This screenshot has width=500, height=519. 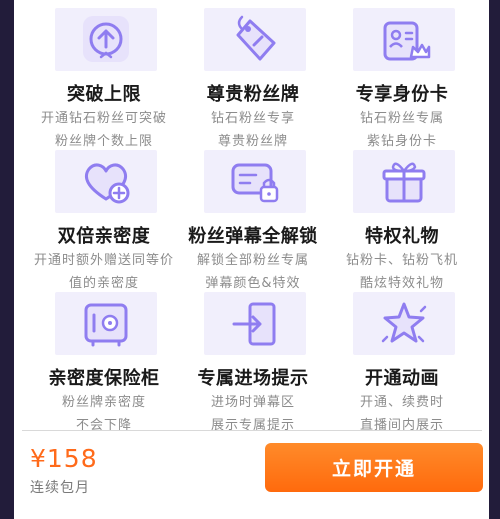 I want to click on footer-divider, so click(x=252, y=430).